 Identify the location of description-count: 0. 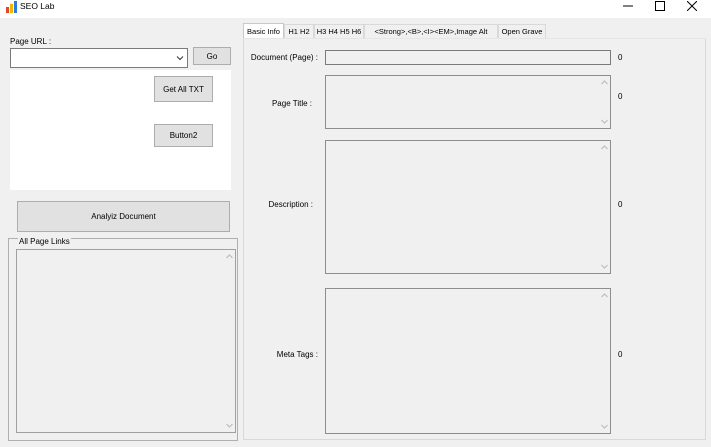
(620, 204).